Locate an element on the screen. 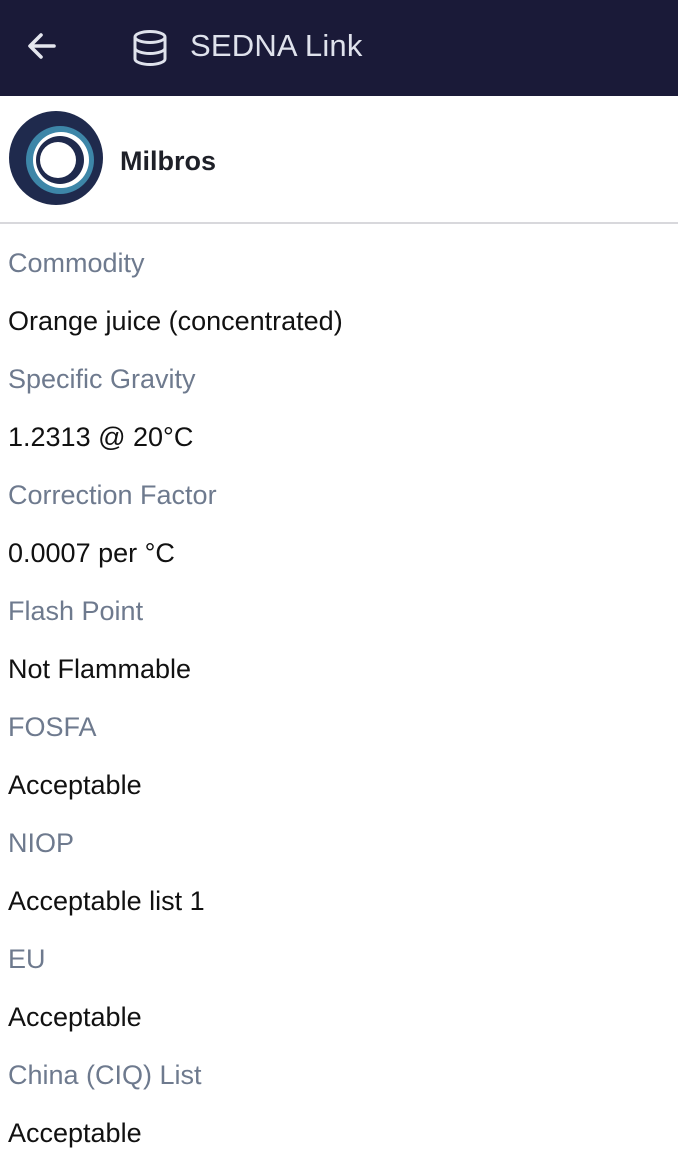  field-correction-factor: Correction Factor 0.0007 per °C is located at coordinates (343, 514).